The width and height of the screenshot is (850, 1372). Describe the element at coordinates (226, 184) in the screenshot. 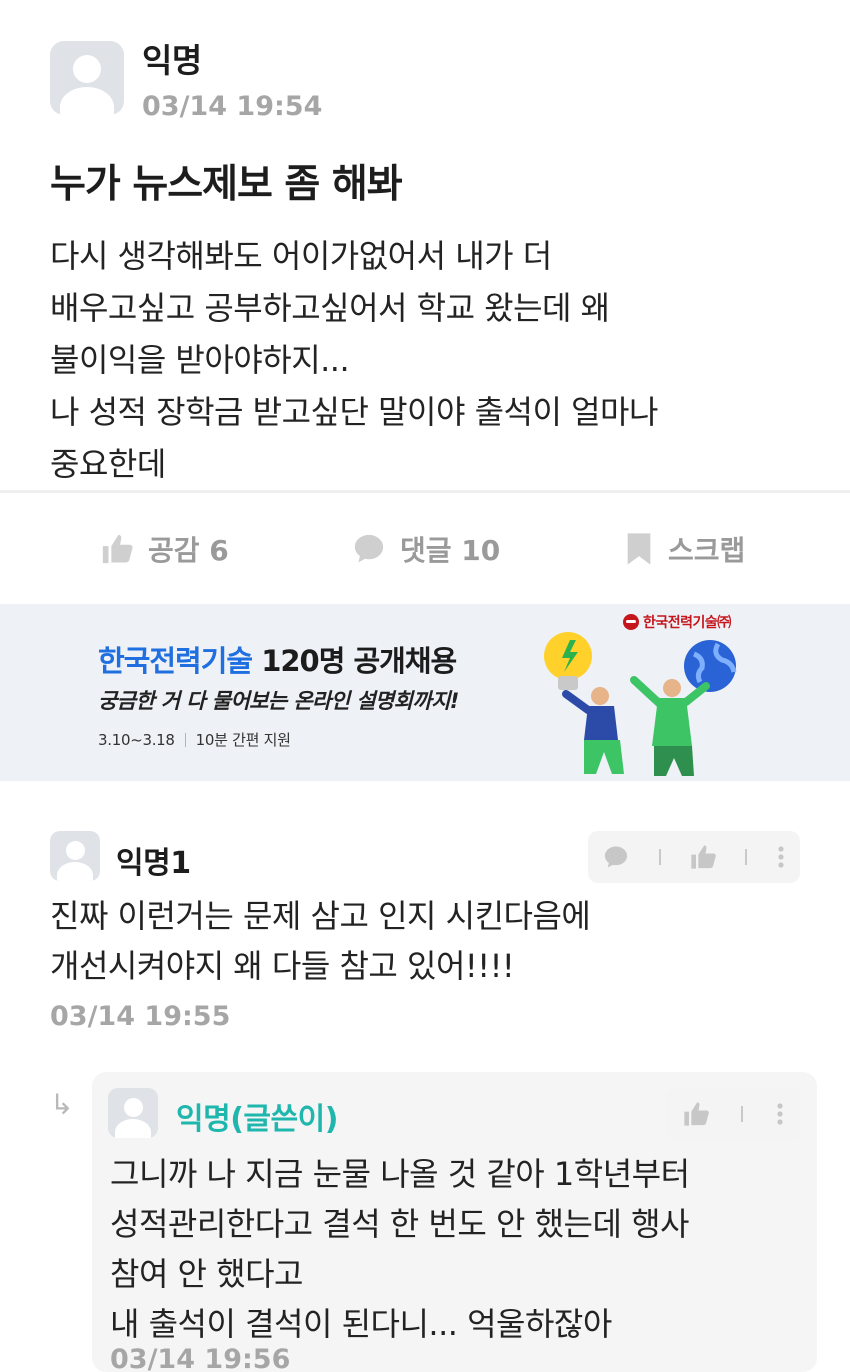

I see `post-title: 누가 뉴스제보 좀 해봐` at that location.